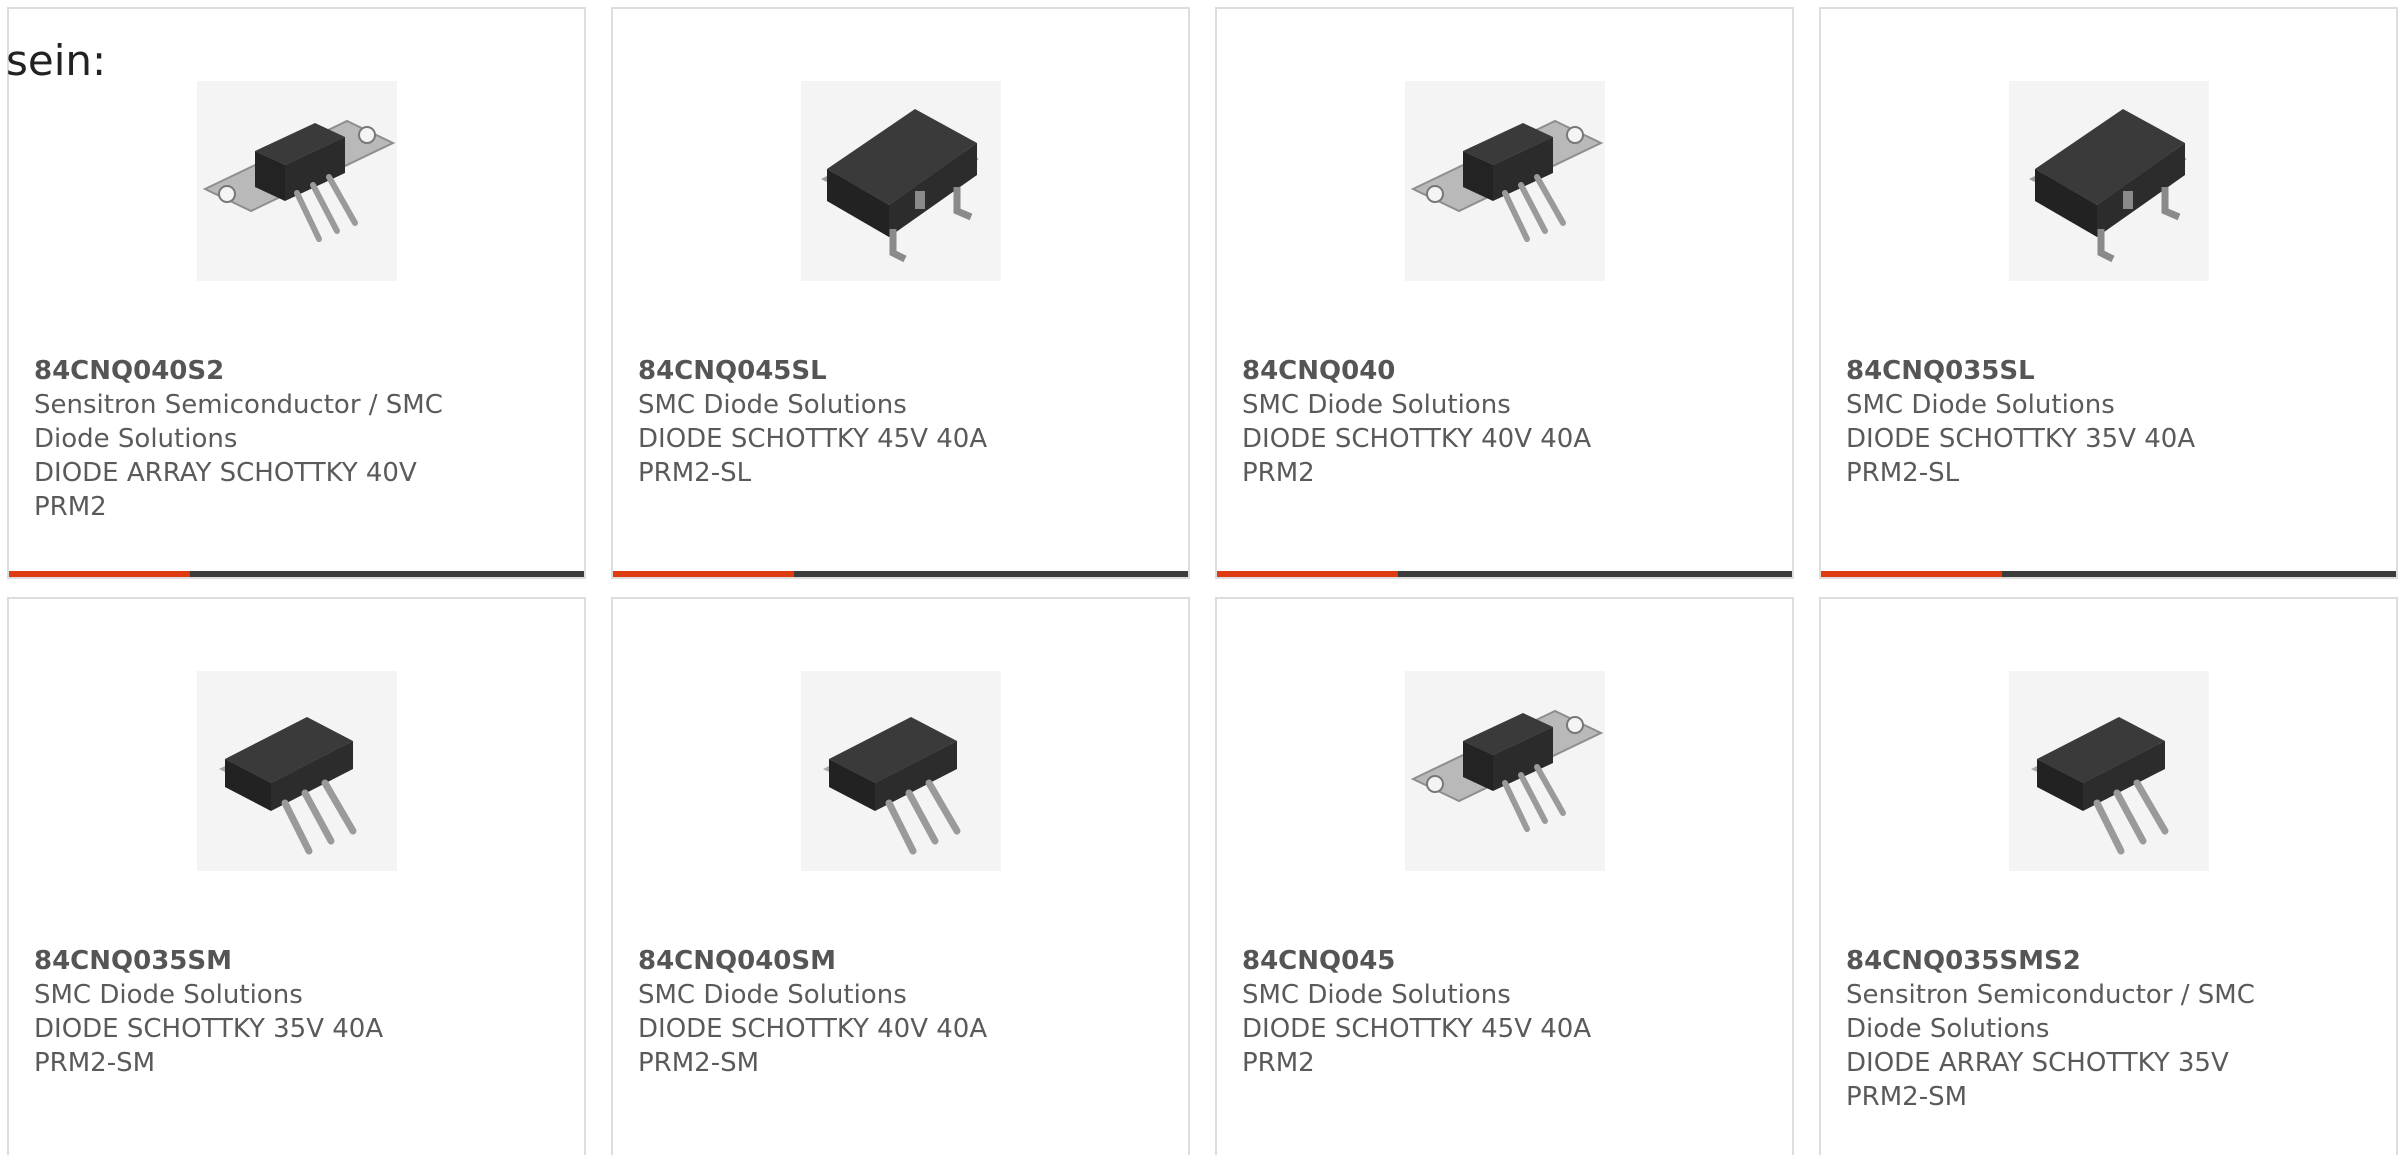 This screenshot has height=1155, width=2400. I want to click on product-description: DIODE SCHOTTKY 40V 40A PRM2-SM, so click(813, 1046).